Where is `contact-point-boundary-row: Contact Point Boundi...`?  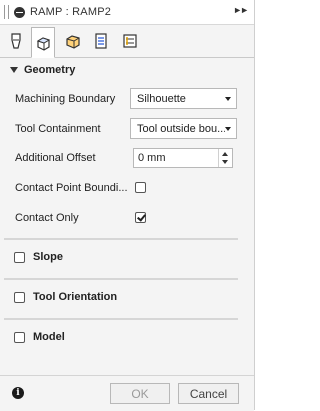
contact-point-boundary-row: Contact Point Boundi... is located at coordinates (127, 188).